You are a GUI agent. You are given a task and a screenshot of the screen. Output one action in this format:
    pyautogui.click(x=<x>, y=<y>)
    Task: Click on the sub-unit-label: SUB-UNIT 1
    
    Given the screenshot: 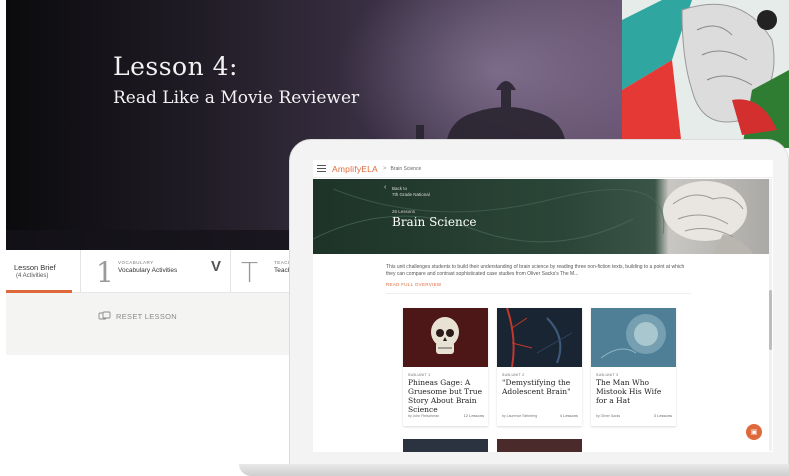 What is the action you would take?
    pyautogui.click(x=419, y=375)
    